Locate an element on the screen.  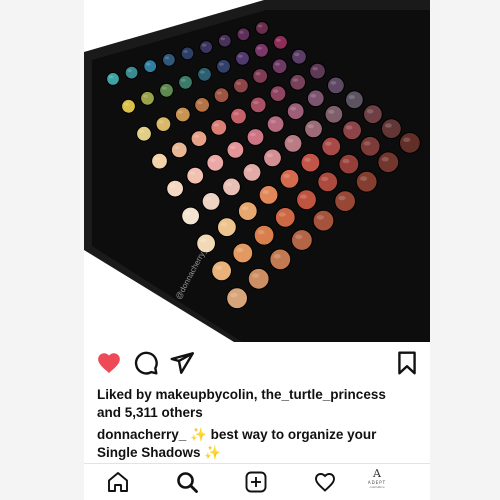
home-icon is located at coordinates (118, 482).